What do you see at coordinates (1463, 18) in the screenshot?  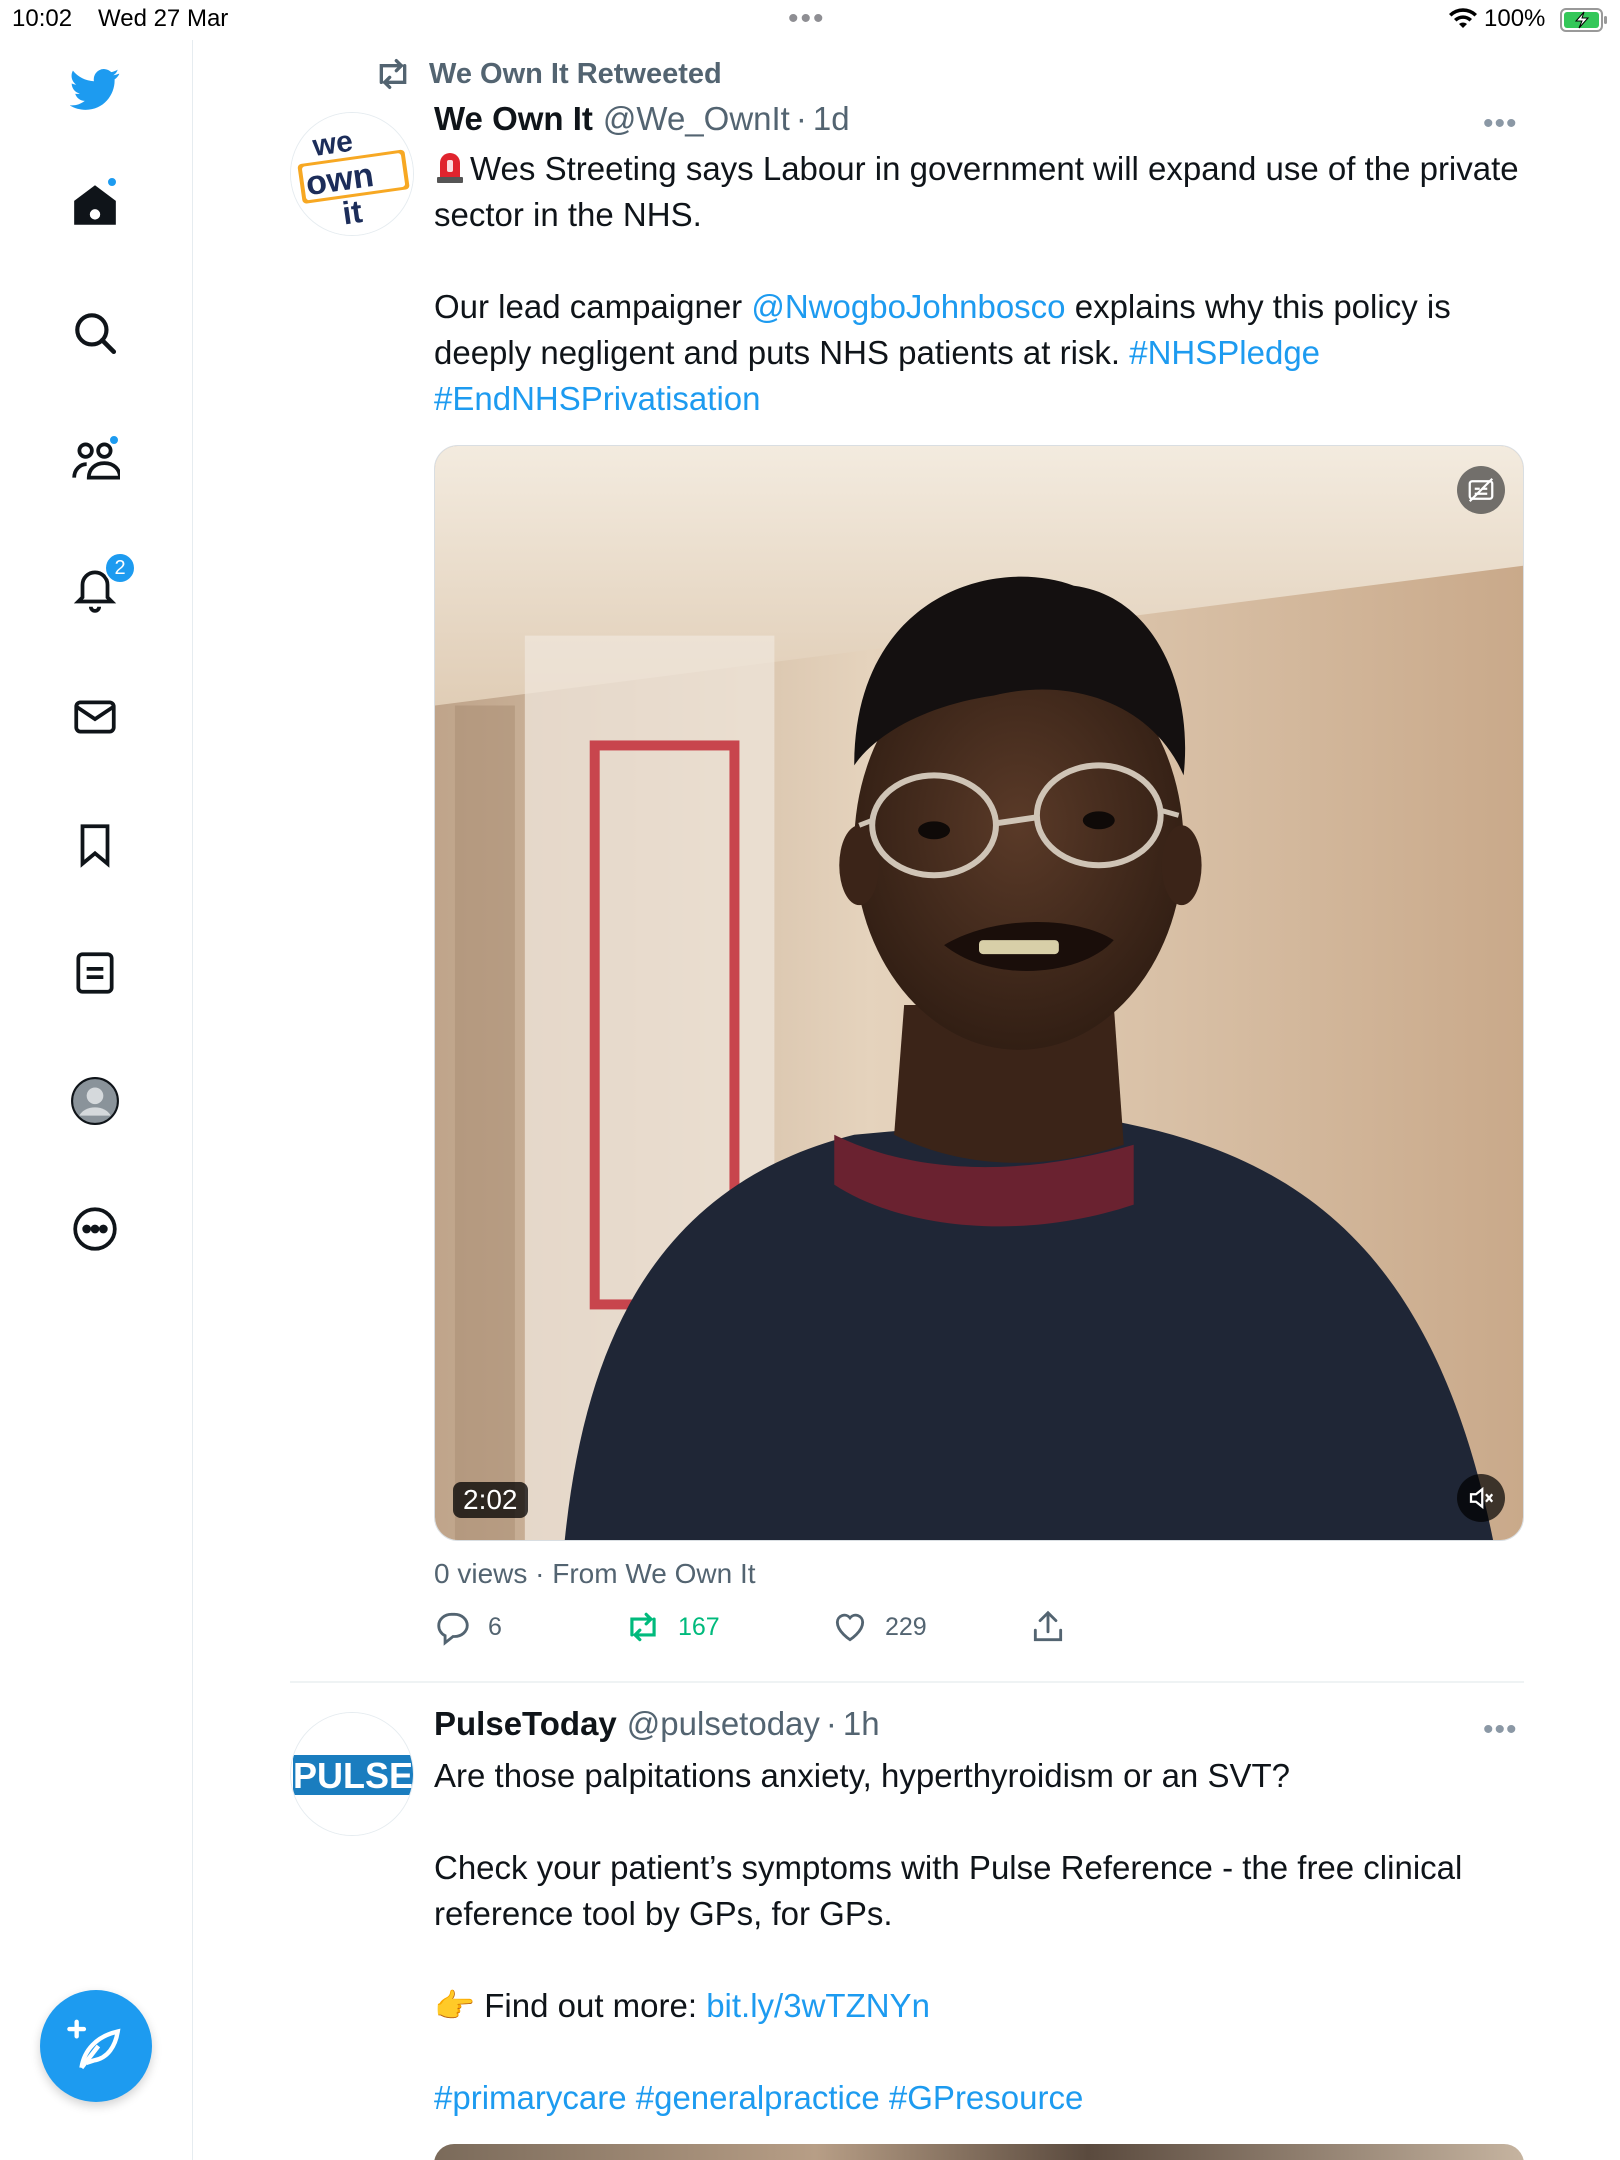 I see `wifi-icon` at bounding box center [1463, 18].